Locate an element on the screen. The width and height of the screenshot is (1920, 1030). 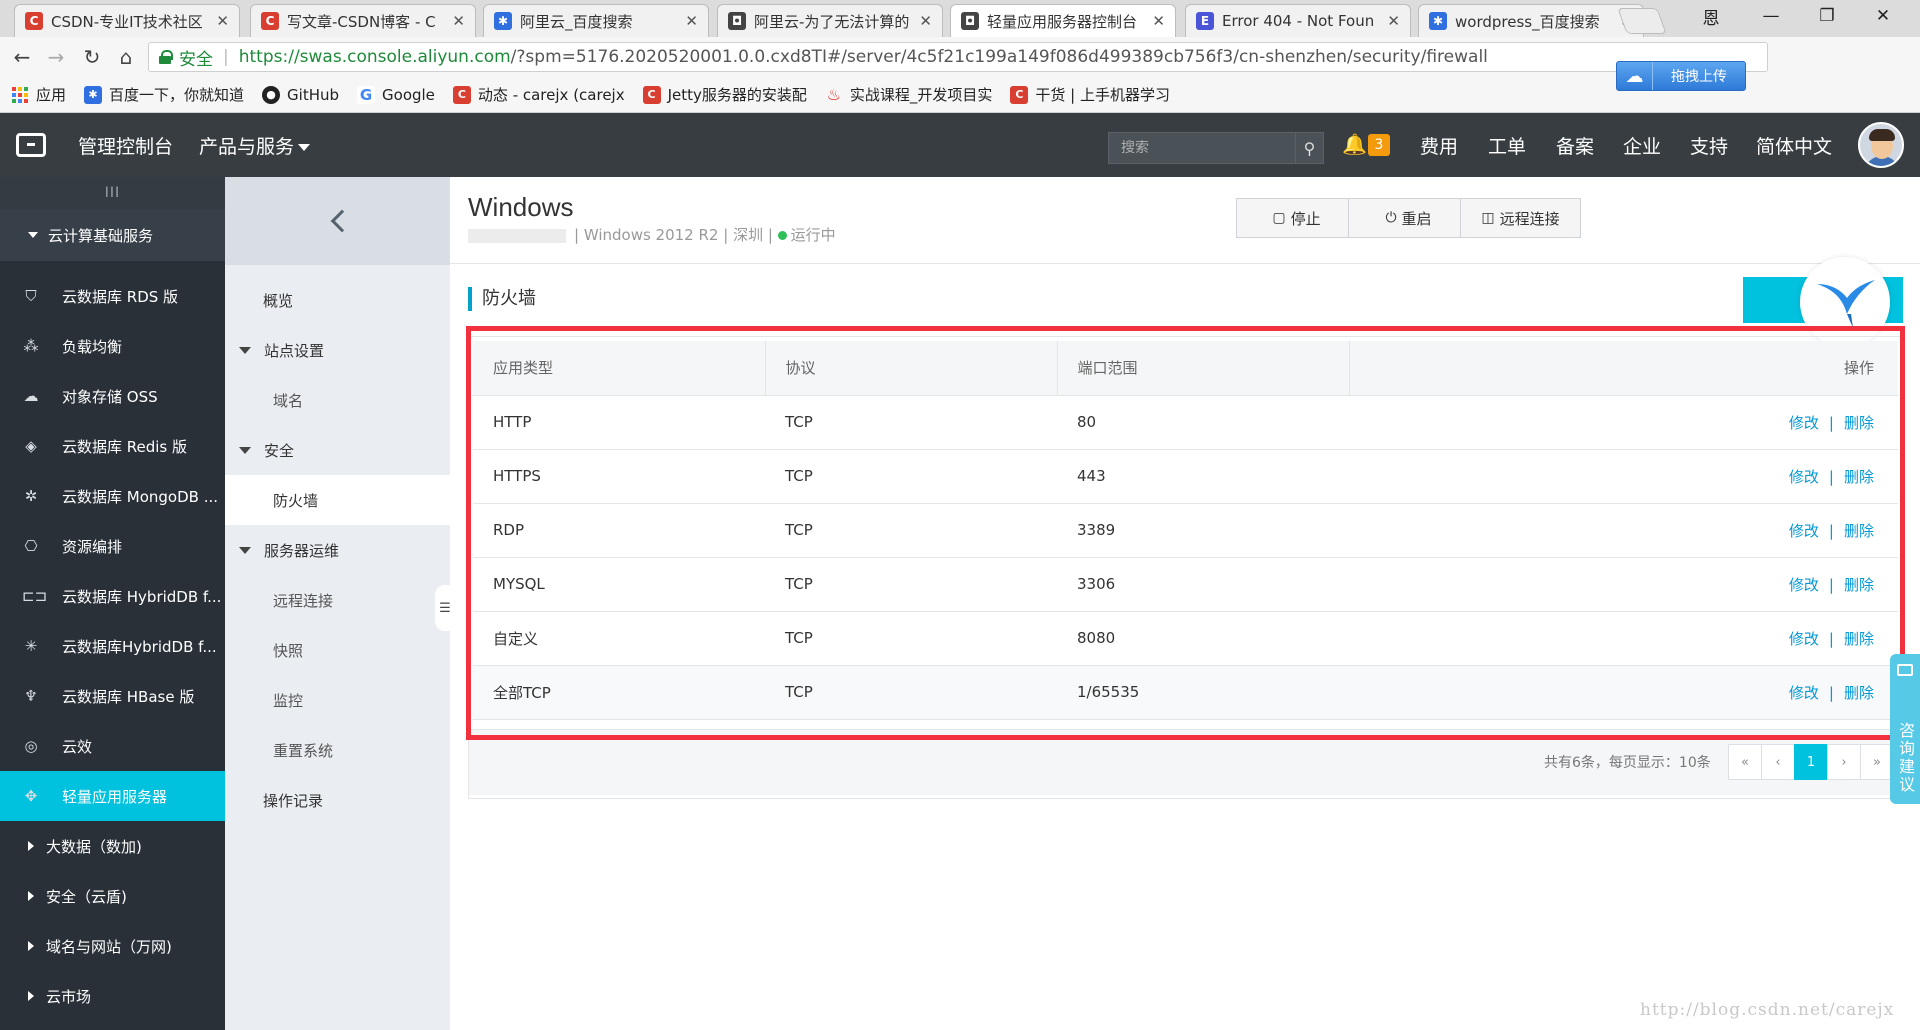
sidebar-item: ⛉ 云数据库 RDS 版 is located at coordinates (112, 296).